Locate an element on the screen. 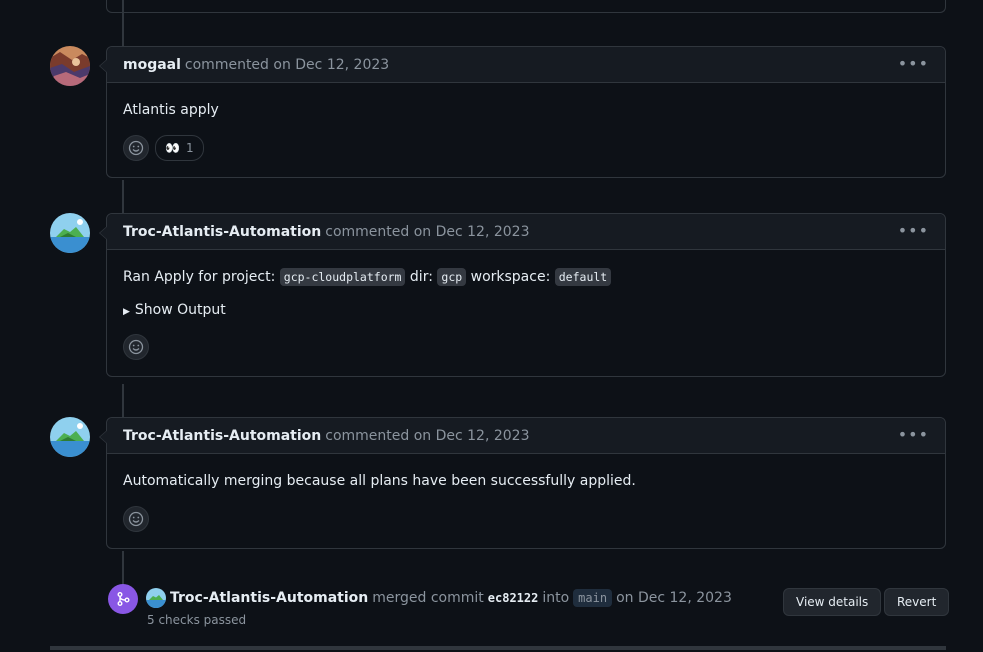 This screenshot has width=983, height=652. comment-author: mogaal is located at coordinates (152, 65).